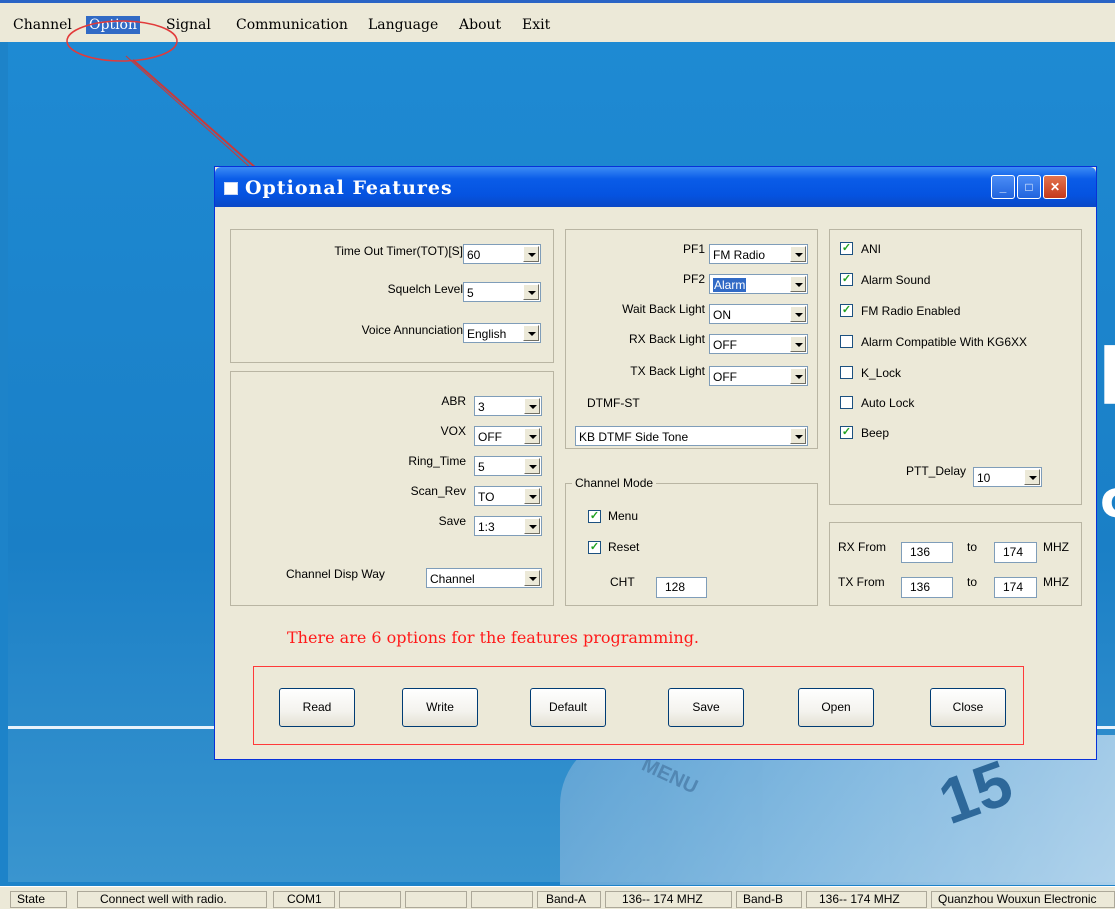 This screenshot has height=909, width=1115. What do you see at coordinates (1015, 587) in the screenshot?
I see `tx-to-input: 174` at bounding box center [1015, 587].